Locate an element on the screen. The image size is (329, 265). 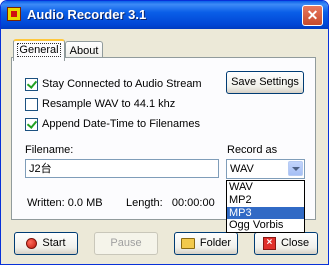
filename-label: Filename: is located at coordinates (49, 150).